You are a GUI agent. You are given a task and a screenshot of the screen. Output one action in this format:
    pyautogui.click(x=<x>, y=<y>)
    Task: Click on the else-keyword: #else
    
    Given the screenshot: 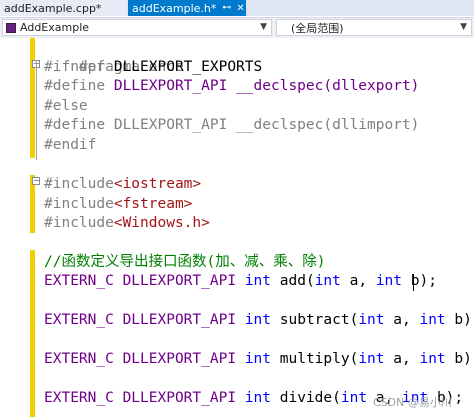 What is the action you would take?
    pyautogui.click(x=66, y=105)
    